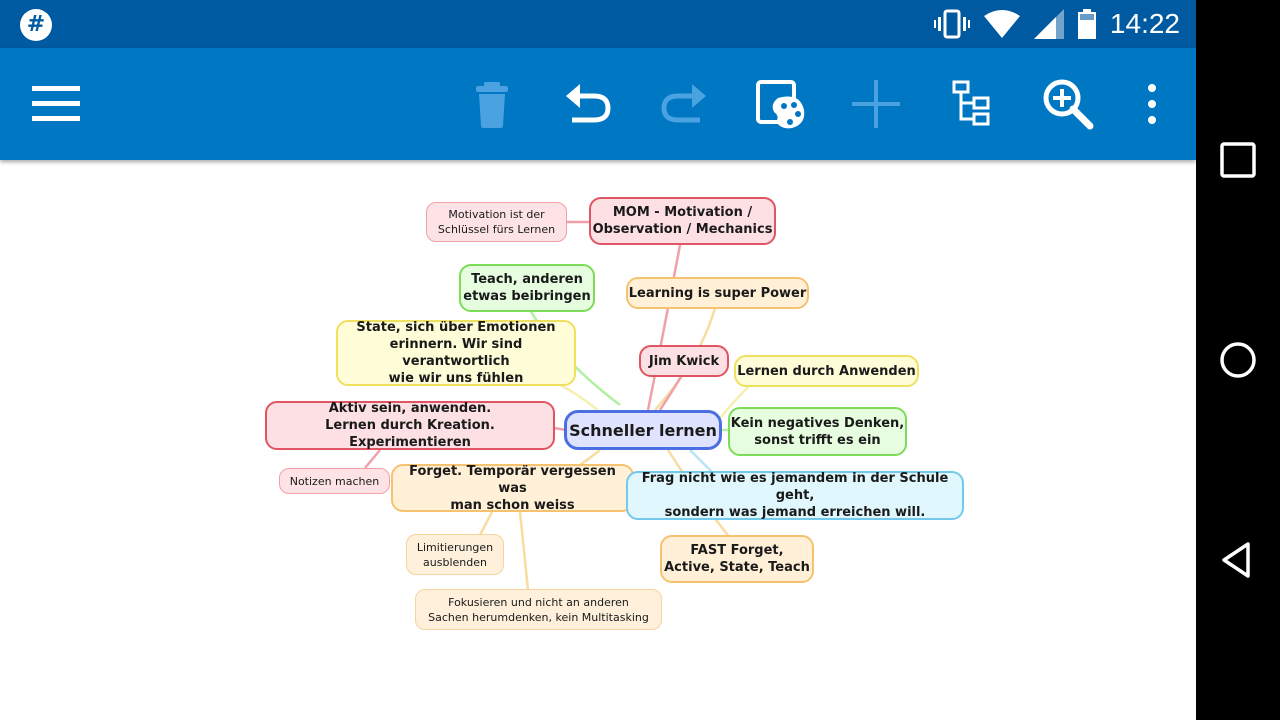  I want to click on toolbar, so click(598, 104).